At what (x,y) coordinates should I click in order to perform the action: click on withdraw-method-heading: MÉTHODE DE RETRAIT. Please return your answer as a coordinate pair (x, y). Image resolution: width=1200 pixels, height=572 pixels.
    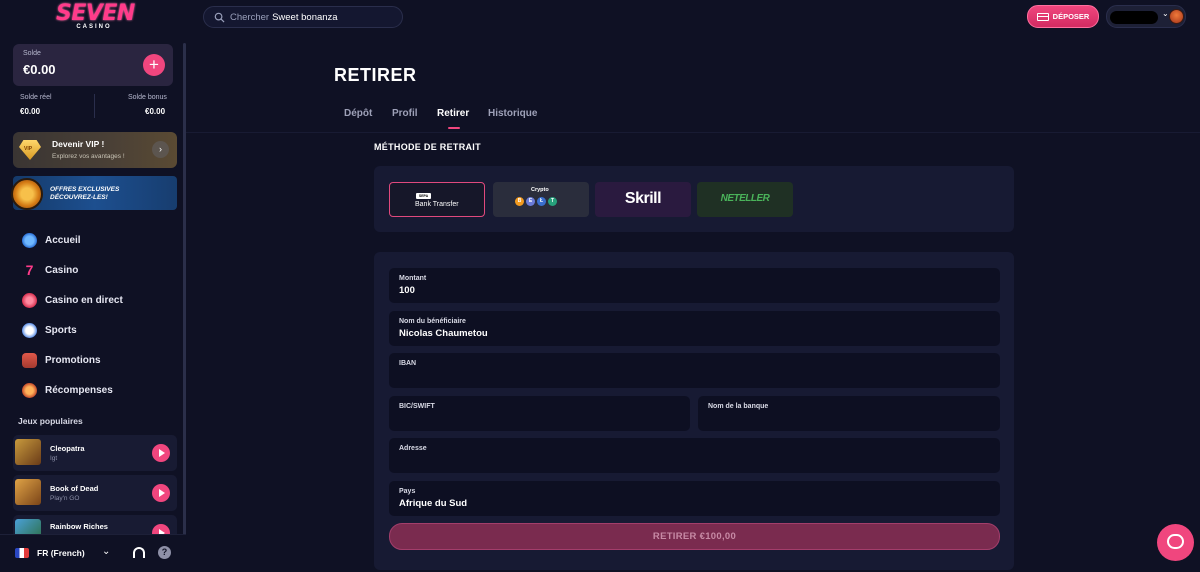
    Looking at the image, I should click on (427, 147).